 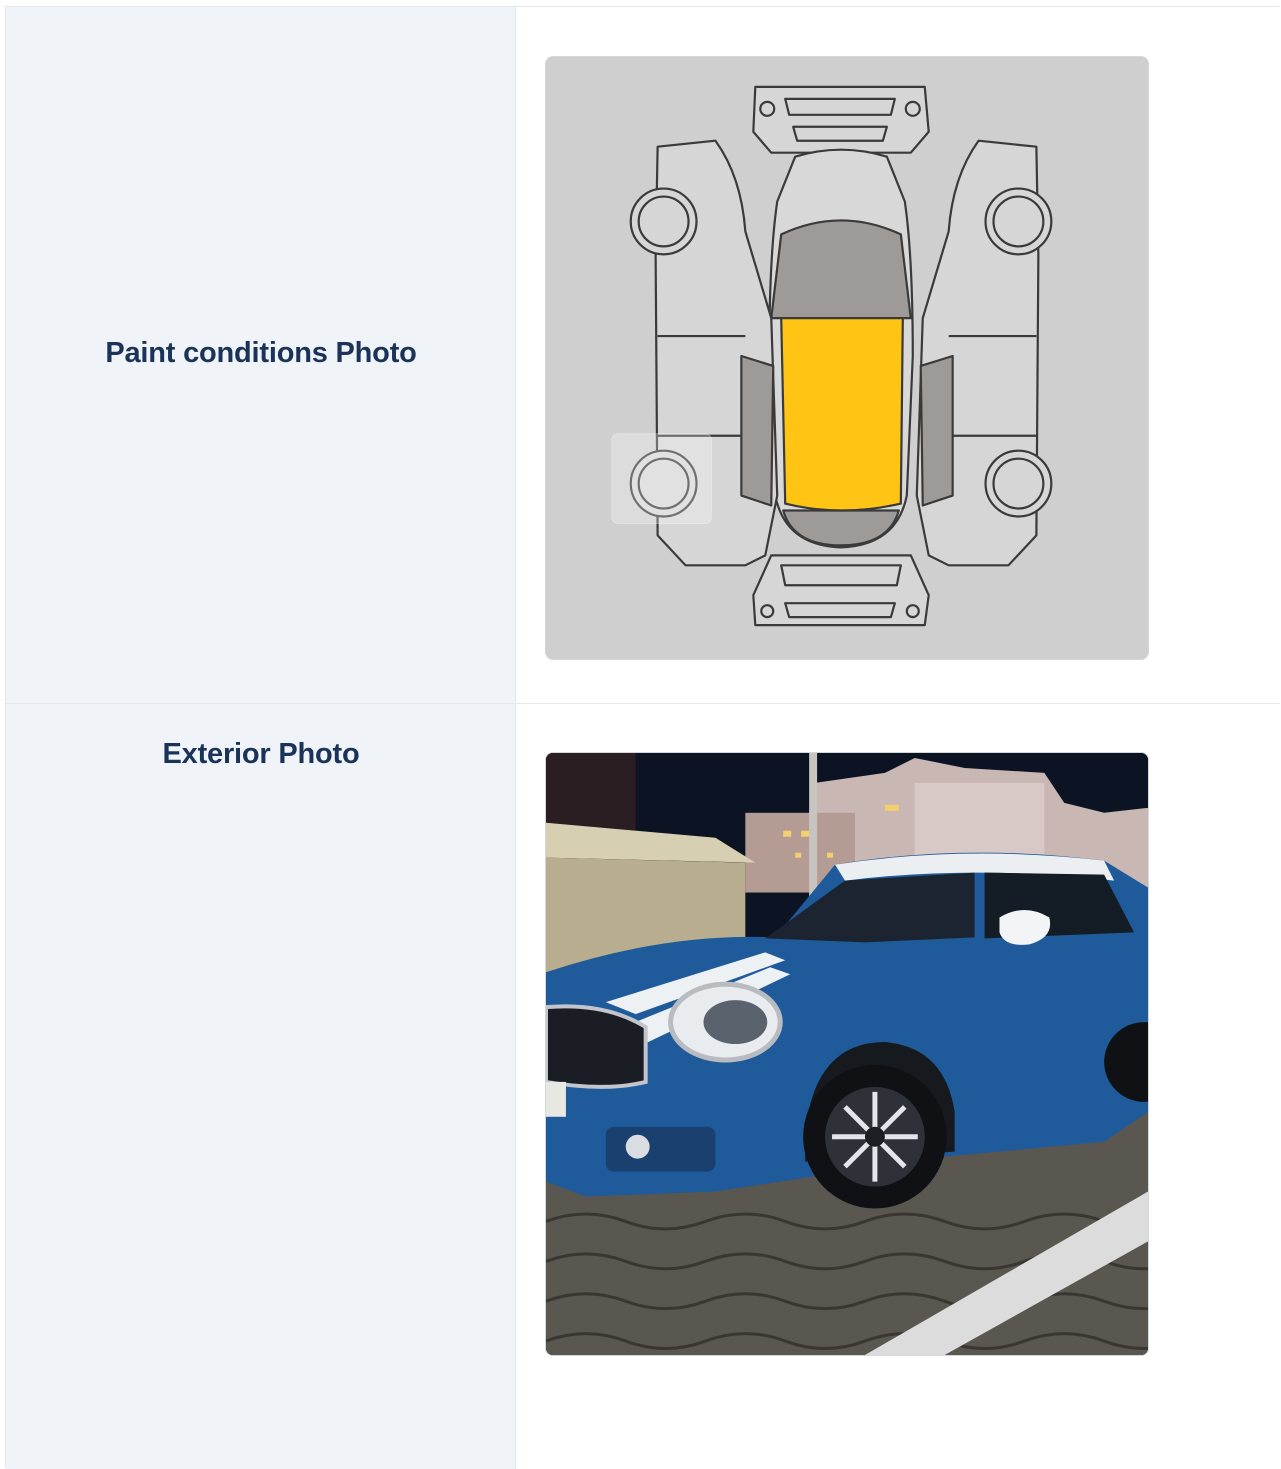 I want to click on car-diagram-svg, so click(x=832, y=356).